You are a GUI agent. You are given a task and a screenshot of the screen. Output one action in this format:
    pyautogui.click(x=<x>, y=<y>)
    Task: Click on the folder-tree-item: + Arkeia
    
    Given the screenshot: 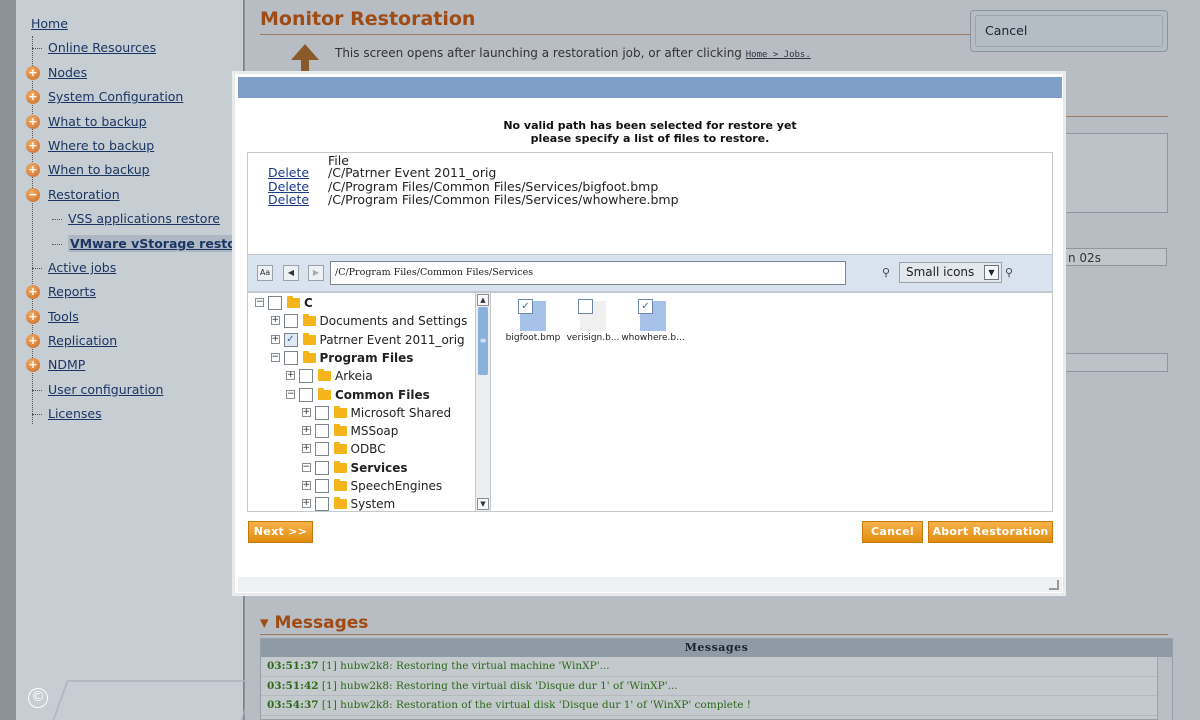 What is the action you would take?
    pyautogui.click(x=362, y=376)
    